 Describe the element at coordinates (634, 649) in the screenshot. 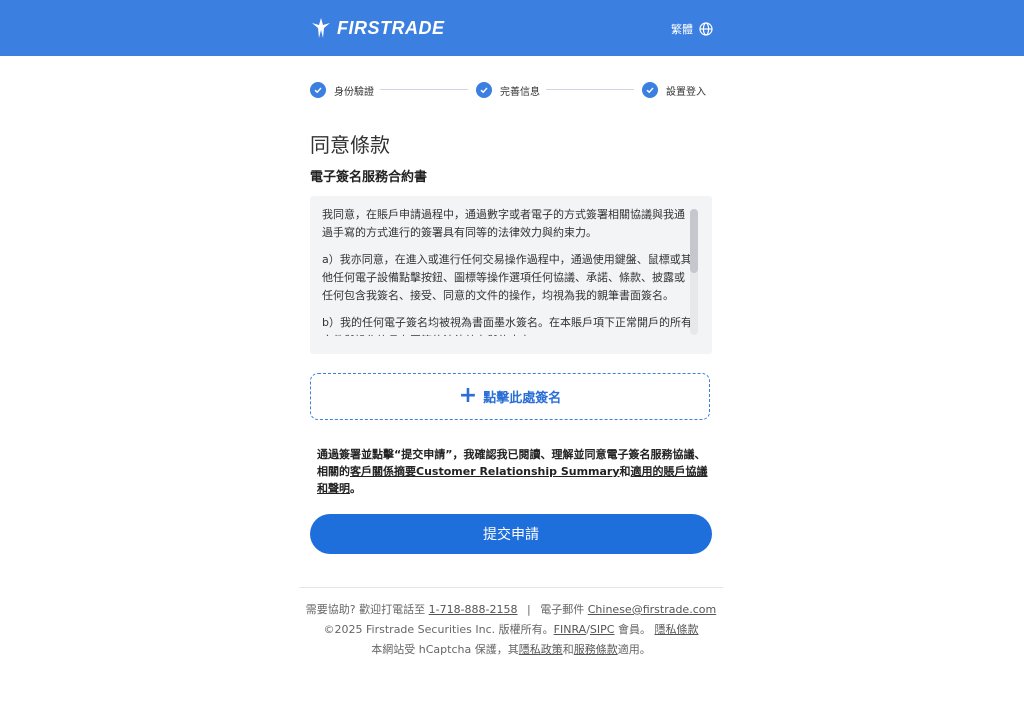

I see `applies-text: 適用。` at that location.